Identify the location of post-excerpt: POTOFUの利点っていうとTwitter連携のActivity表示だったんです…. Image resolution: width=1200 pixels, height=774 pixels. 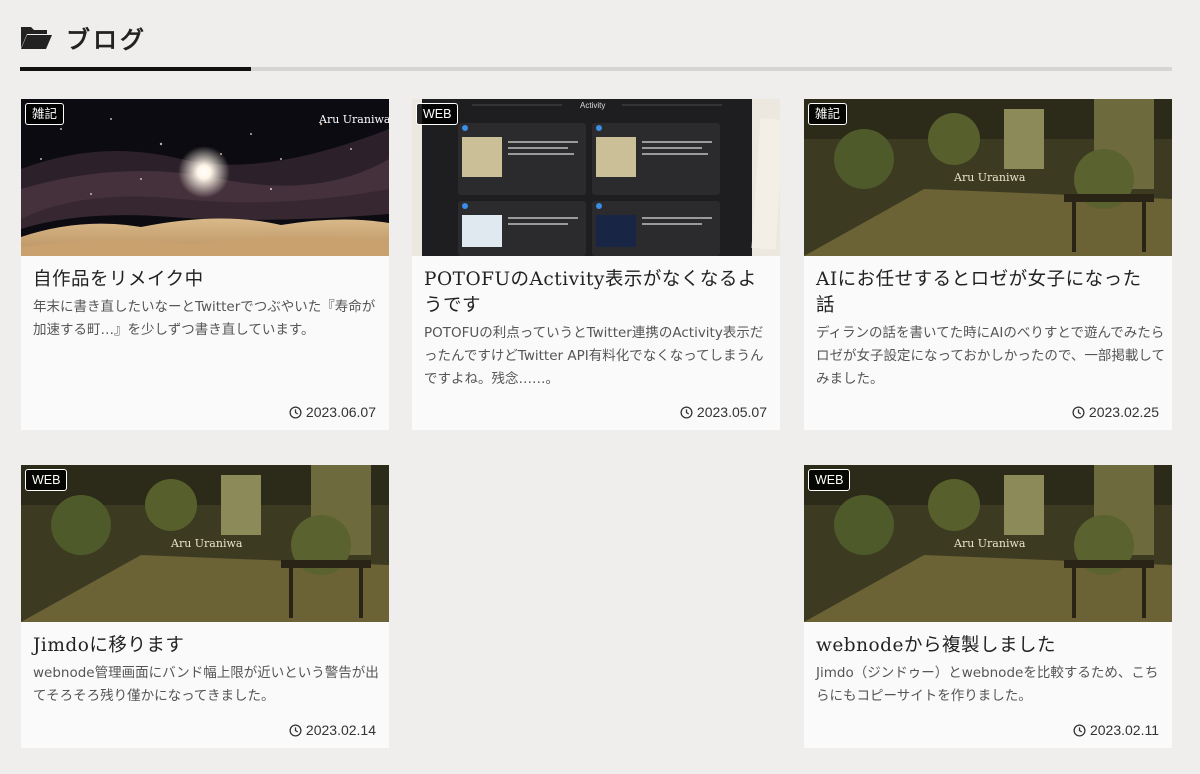
(594, 356).